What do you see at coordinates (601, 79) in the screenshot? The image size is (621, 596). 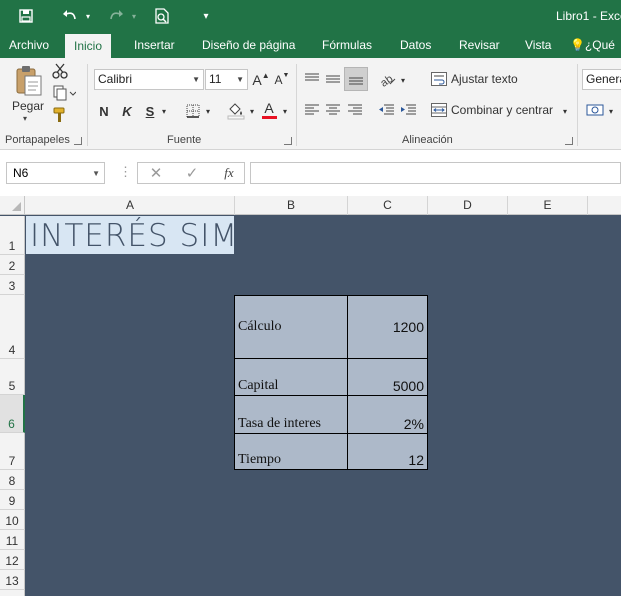 I see `number-format-select: Genera` at bounding box center [601, 79].